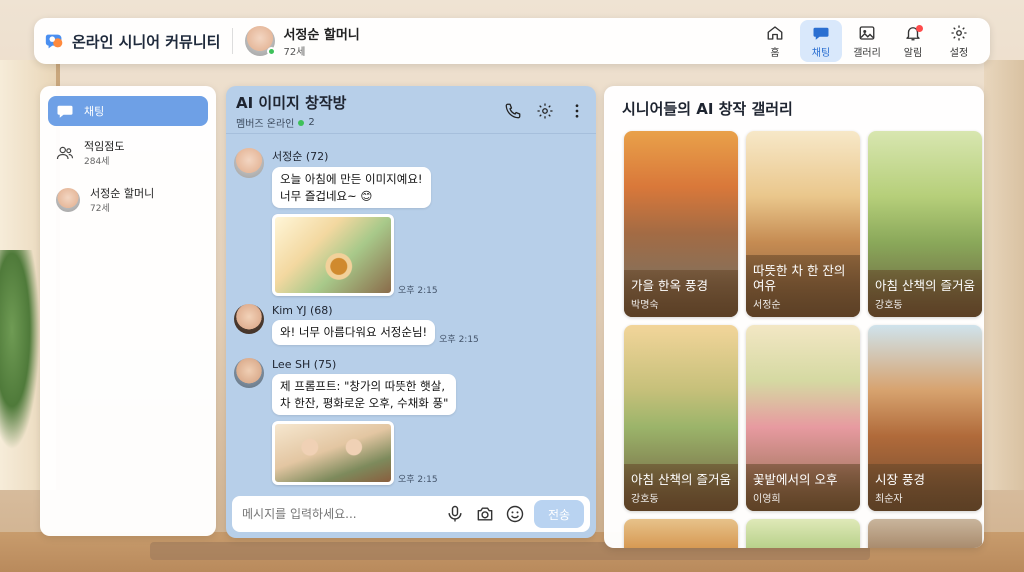 This screenshot has width=1024, height=572. I want to click on sidebar-item-user: 서정순 할머니 72세, so click(128, 199).